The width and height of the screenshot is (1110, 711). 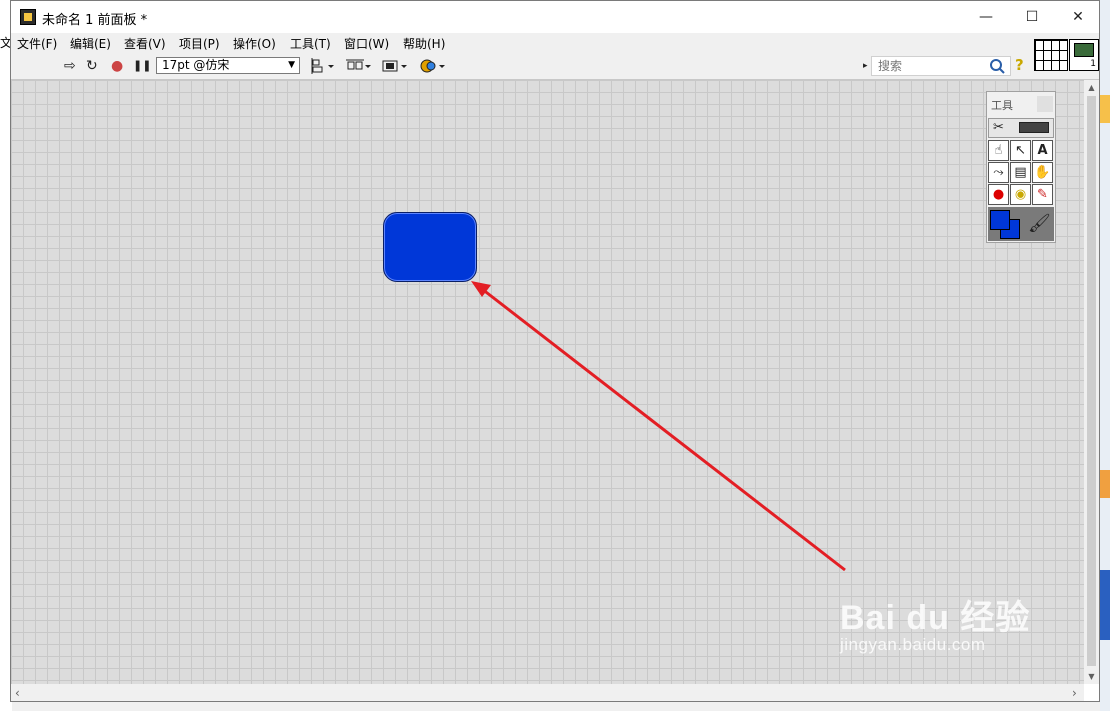 I want to click on baidu-jingyan-watermark: Bai du 经验 jingyan.baidu.com, so click(x=935, y=622).